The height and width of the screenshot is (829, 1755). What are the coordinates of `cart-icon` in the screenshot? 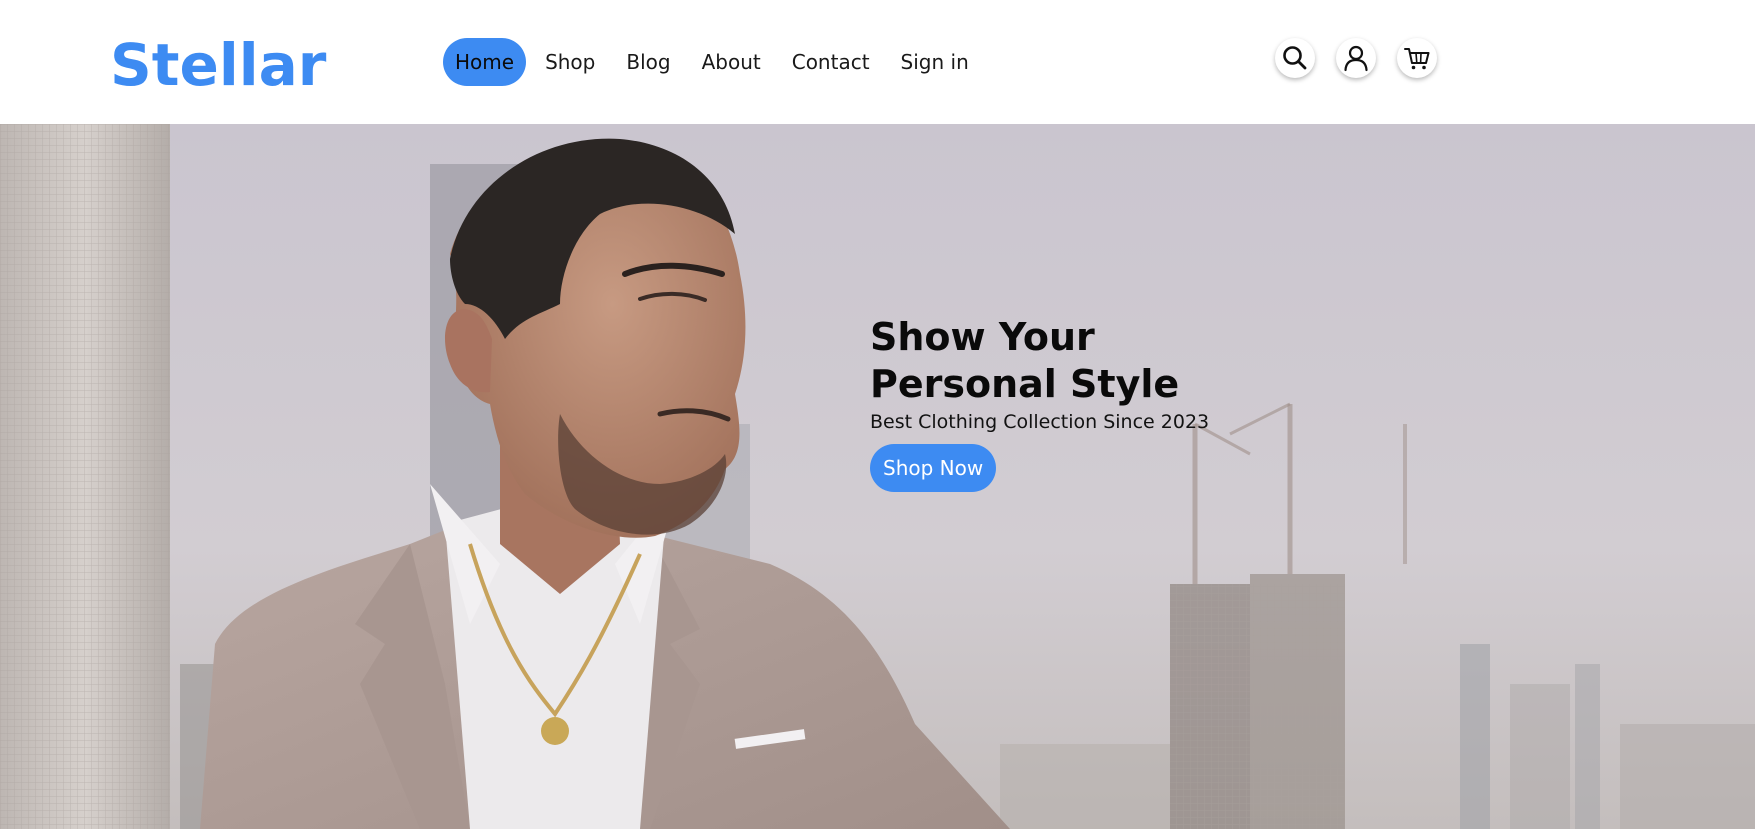 It's located at (1417, 59).